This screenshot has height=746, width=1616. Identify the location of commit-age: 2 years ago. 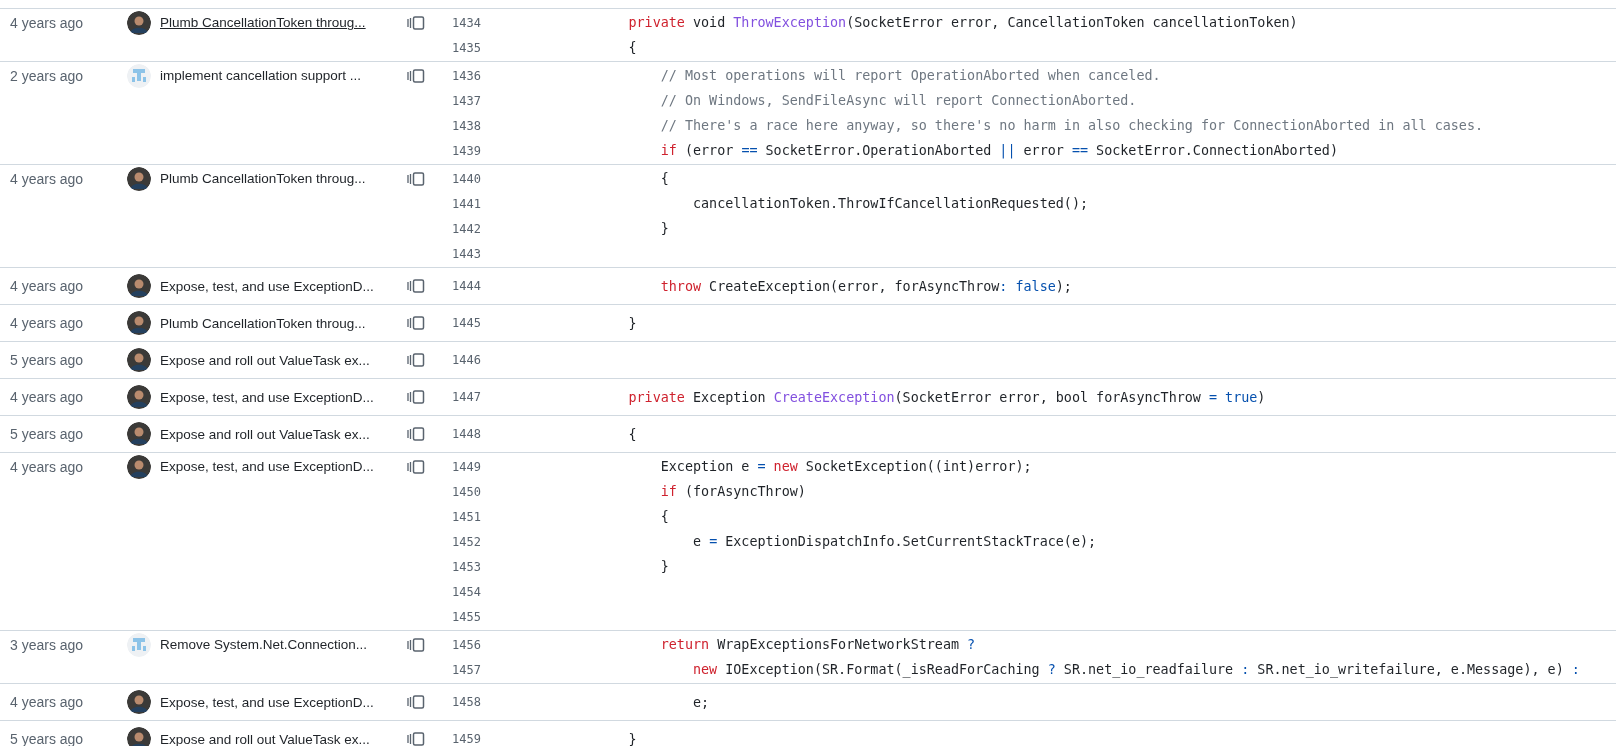
(47, 75).